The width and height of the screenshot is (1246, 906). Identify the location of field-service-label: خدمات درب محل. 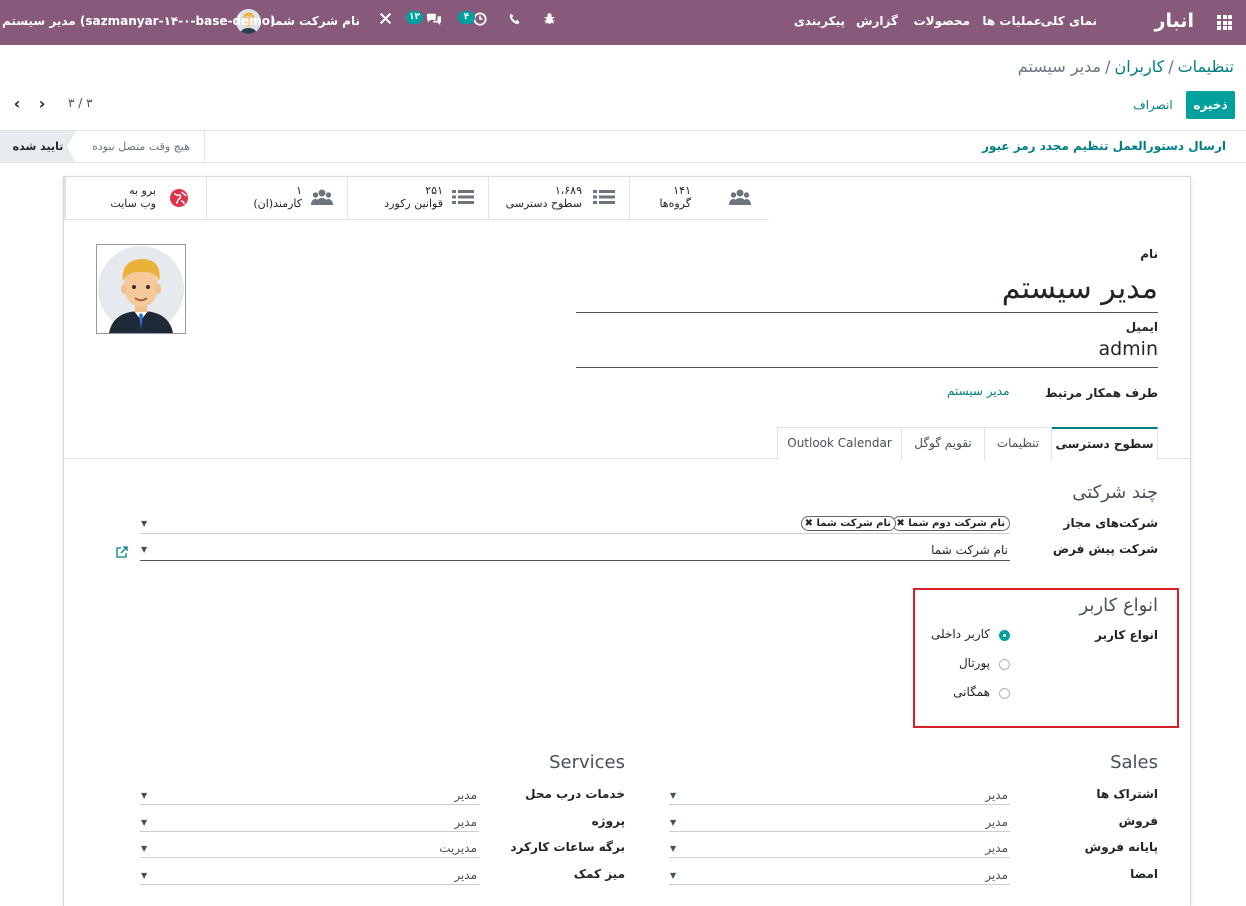
(575, 794).